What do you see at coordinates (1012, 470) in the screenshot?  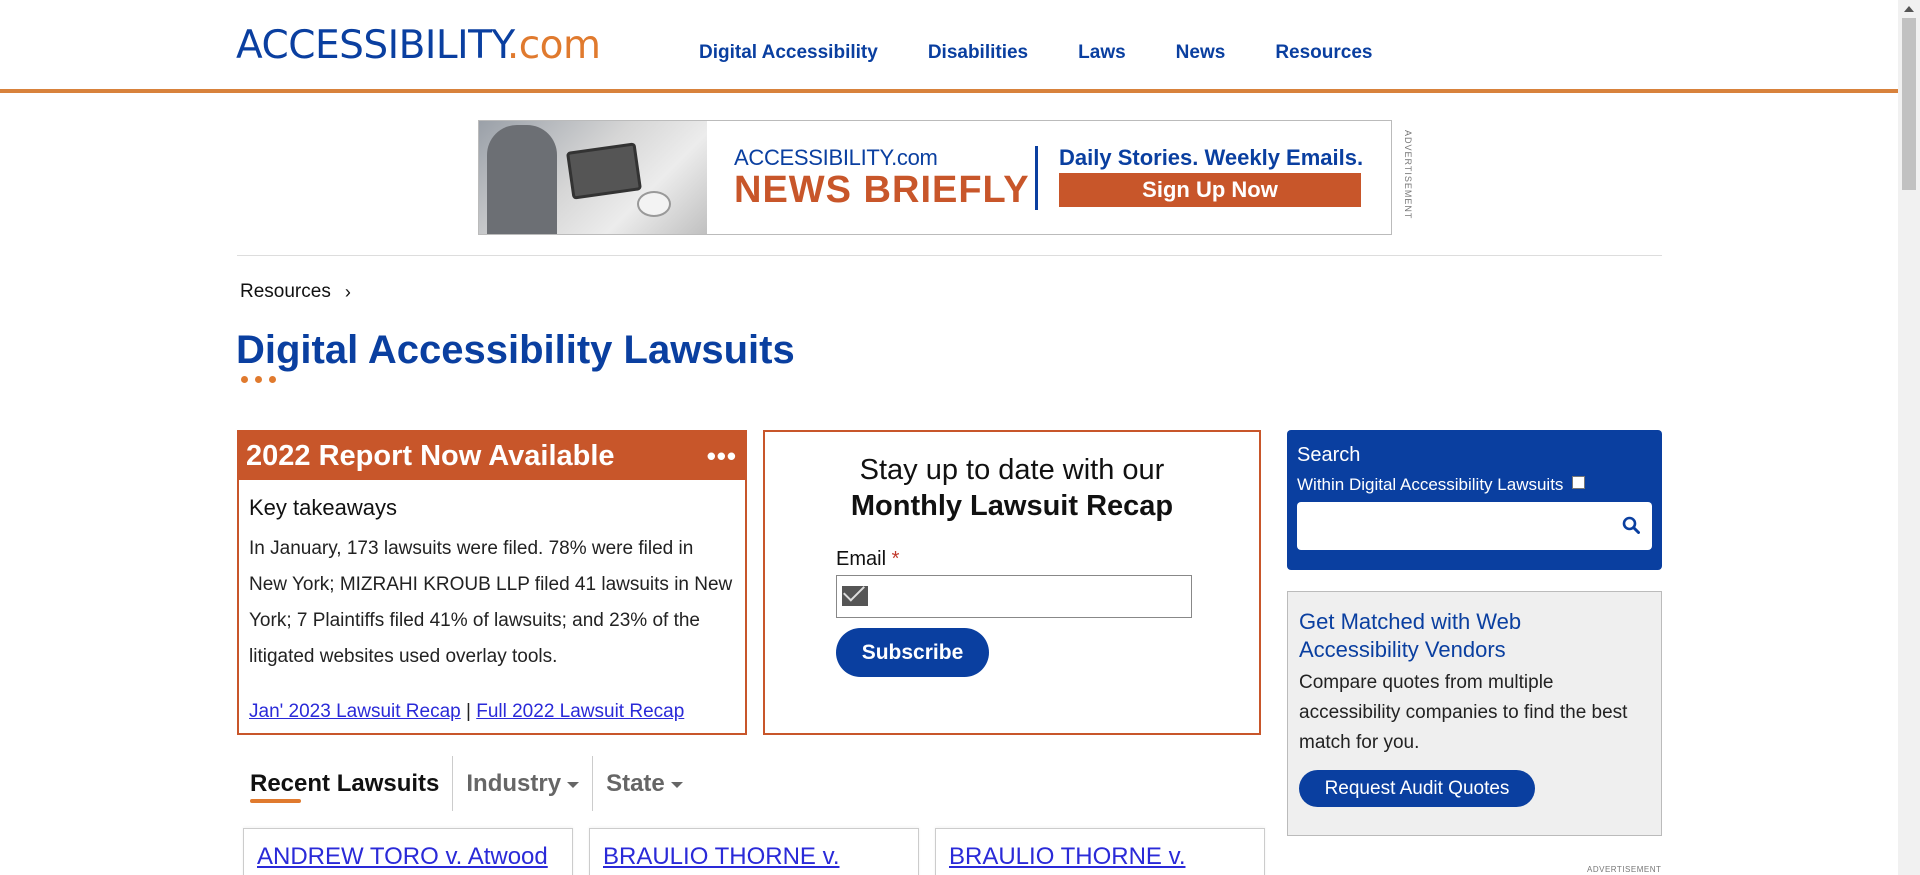 I see `newsletter-line1: Stay up to date with our` at bounding box center [1012, 470].